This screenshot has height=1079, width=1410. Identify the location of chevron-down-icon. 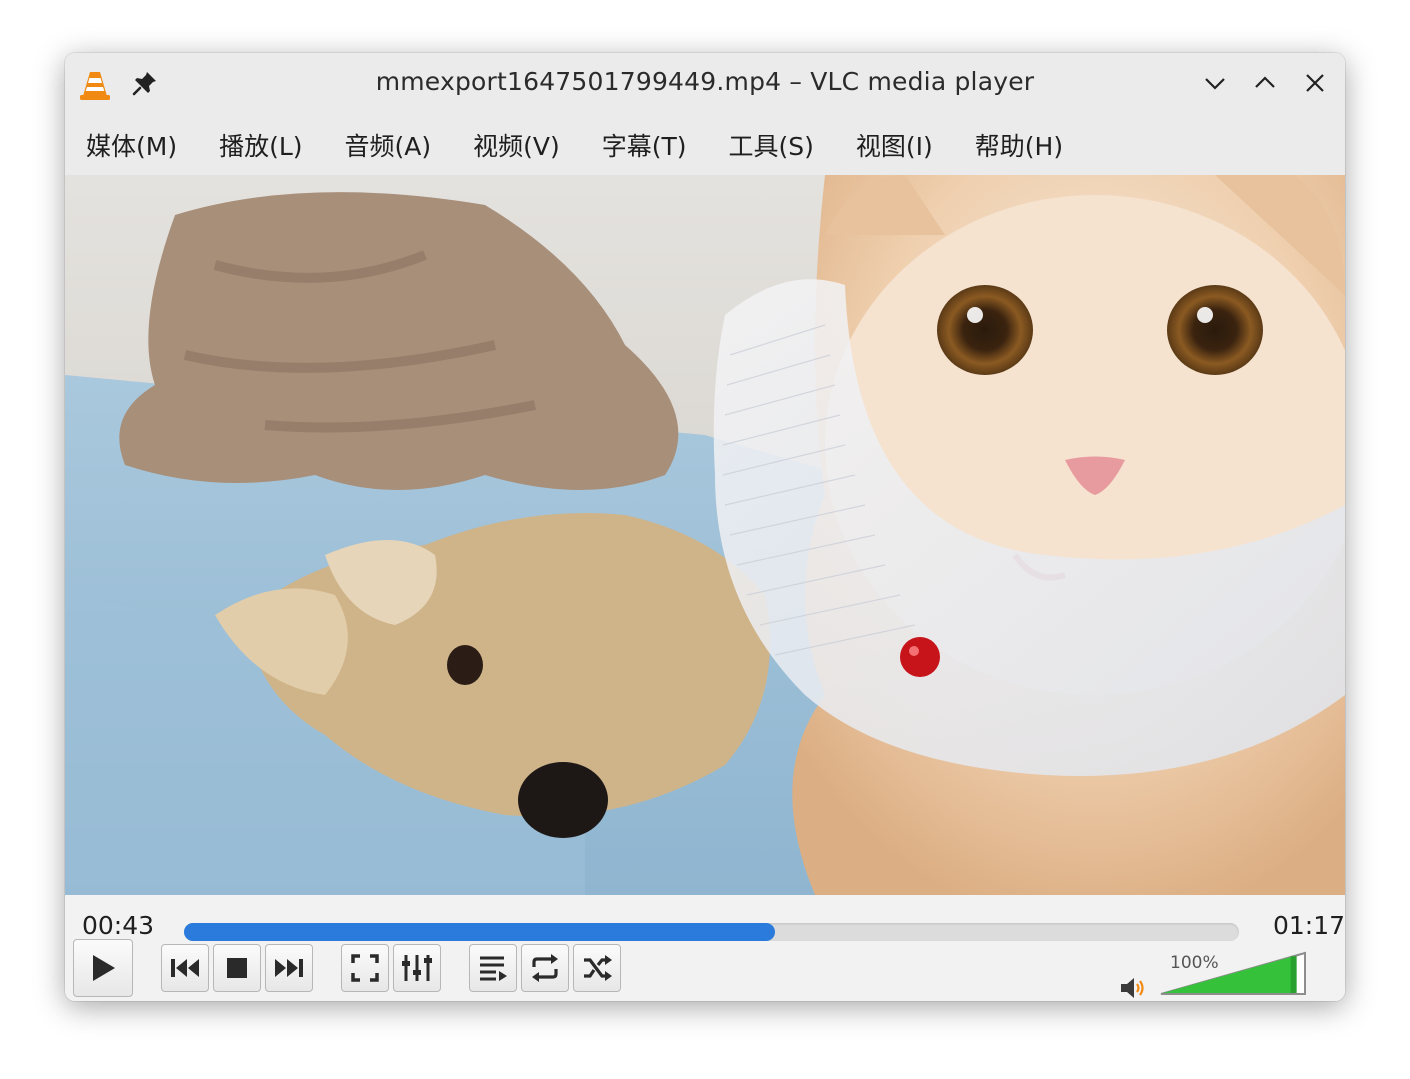
(1215, 83).